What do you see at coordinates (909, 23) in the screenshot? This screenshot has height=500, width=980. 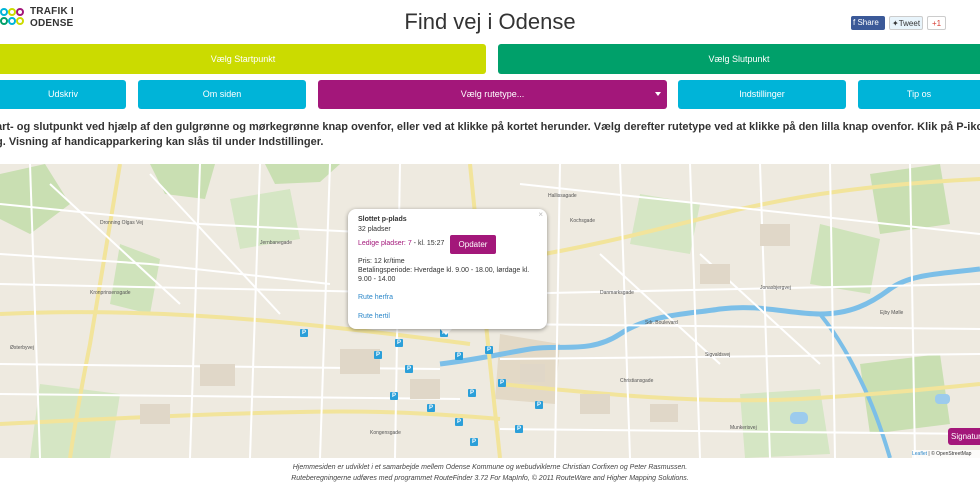 I see `tweet-label: Tweet` at bounding box center [909, 23].